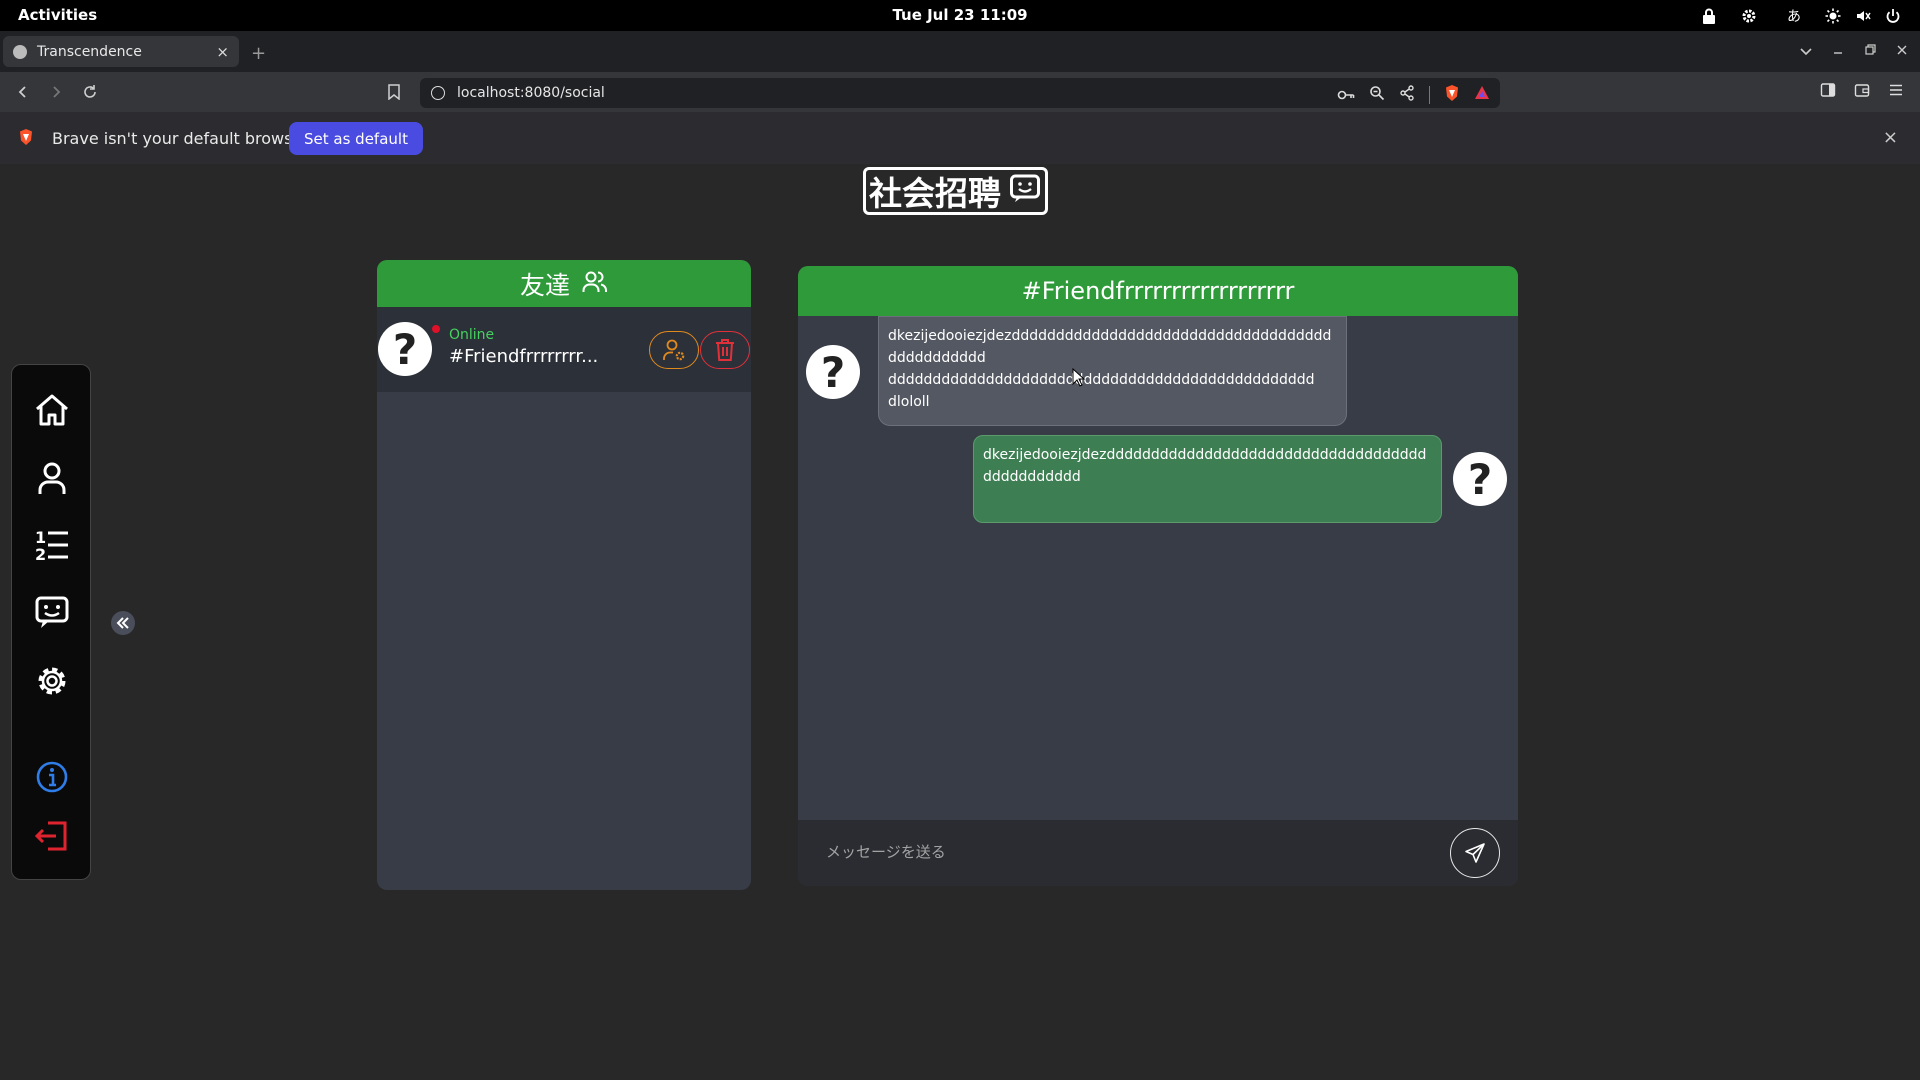 This screenshot has width=1920, height=1080. Describe the element at coordinates (222, 52) in the screenshot. I see `tab-close-button: ×` at that location.